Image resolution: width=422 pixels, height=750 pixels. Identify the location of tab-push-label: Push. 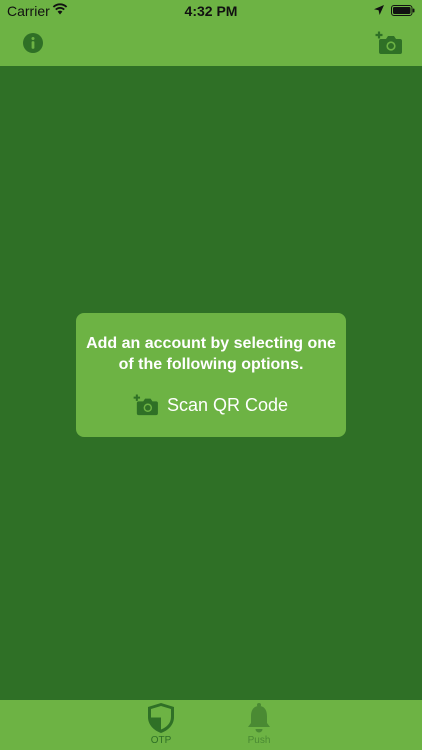
(259, 740).